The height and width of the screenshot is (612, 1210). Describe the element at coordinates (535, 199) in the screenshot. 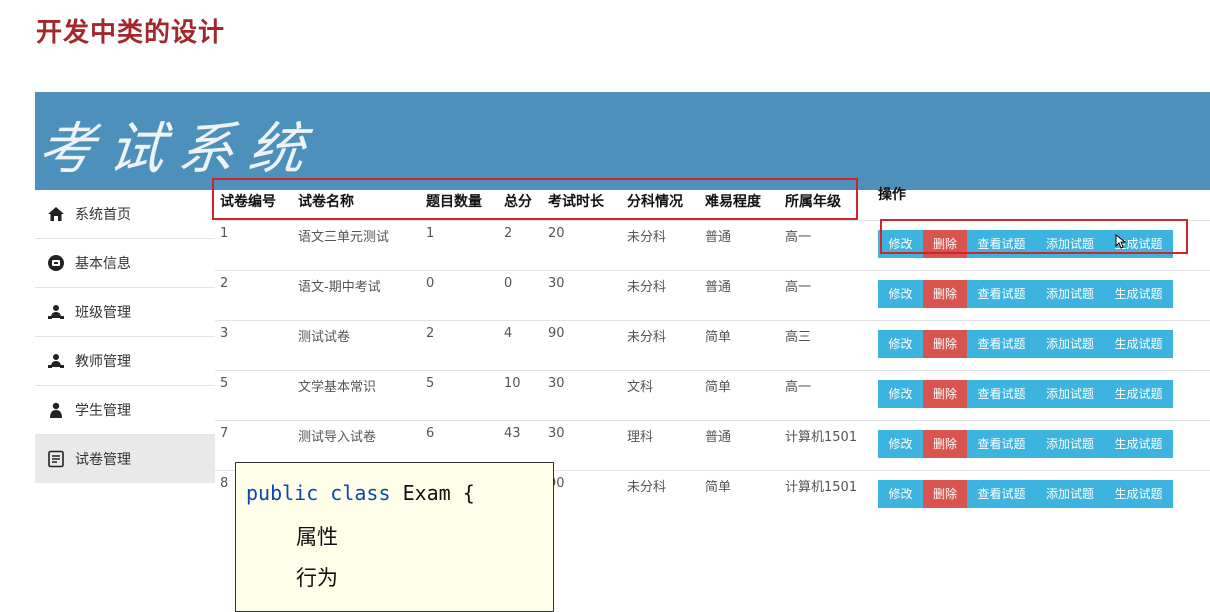

I see `header-highlight-box` at that location.